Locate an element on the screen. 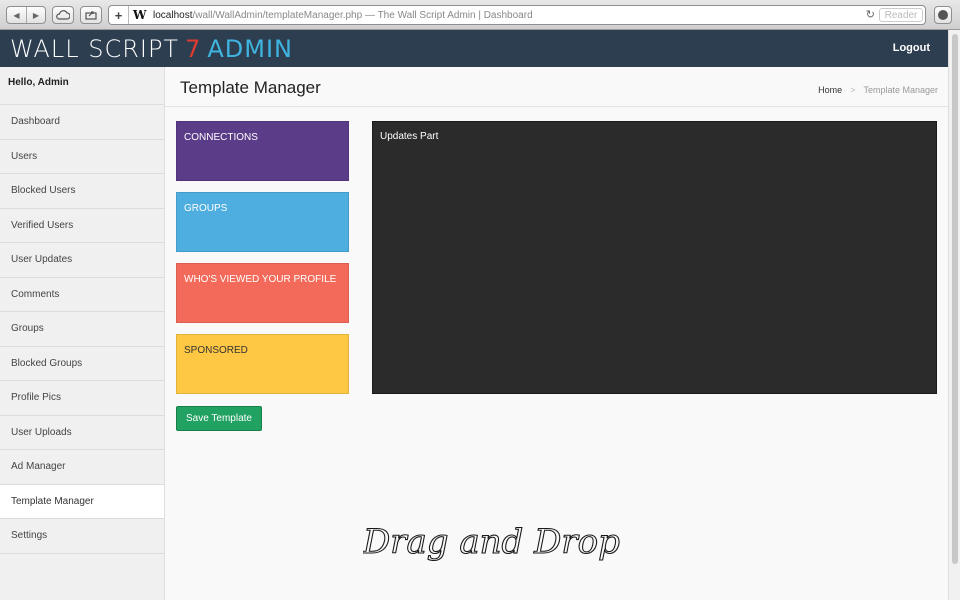 The image size is (960, 600). scrollbar-thumb is located at coordinates (955, 299).